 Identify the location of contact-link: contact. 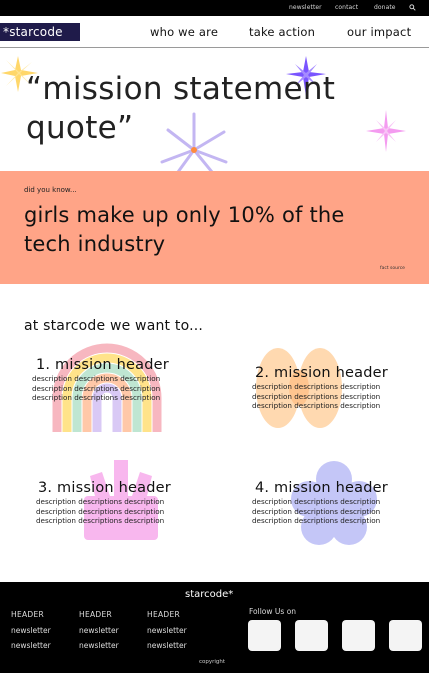
(346, 7).